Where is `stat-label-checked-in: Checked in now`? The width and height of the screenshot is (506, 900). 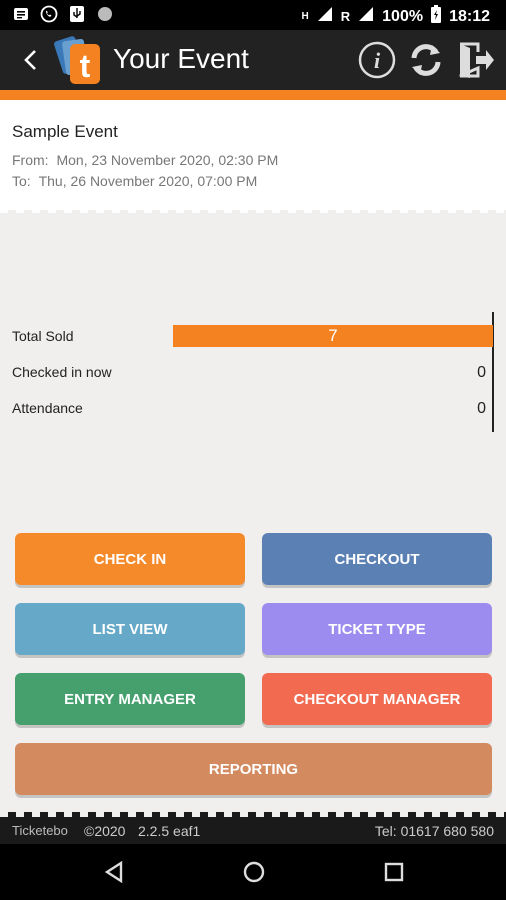
stat-label-checked-in: Checked in now is located at coordinates (62, 372).